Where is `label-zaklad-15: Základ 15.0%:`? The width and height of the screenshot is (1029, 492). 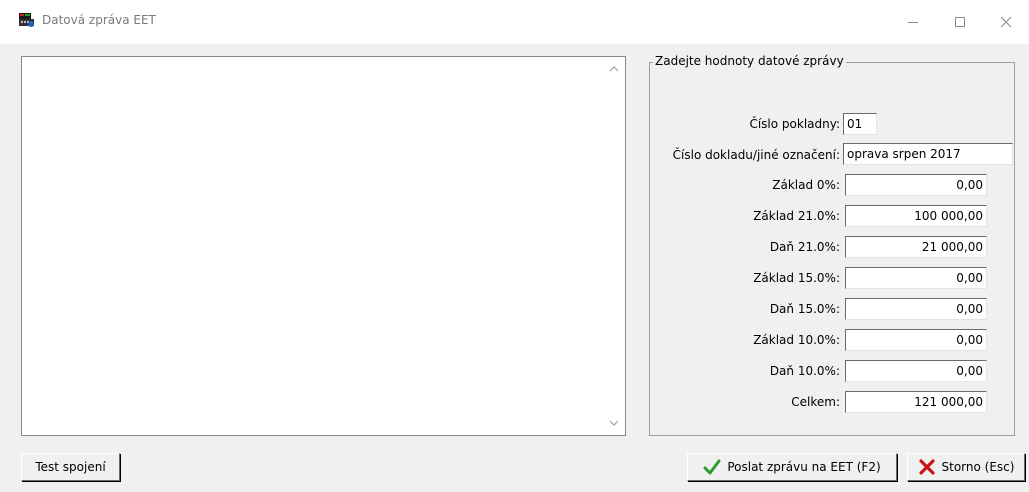
label-zaklad-15: Základ 15.0%: is located at coordinates (796, 278).